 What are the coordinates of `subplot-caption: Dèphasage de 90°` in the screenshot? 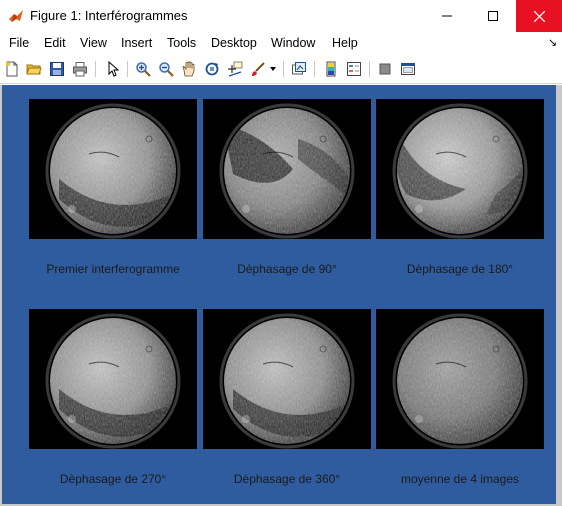 It's located at (287, 269).